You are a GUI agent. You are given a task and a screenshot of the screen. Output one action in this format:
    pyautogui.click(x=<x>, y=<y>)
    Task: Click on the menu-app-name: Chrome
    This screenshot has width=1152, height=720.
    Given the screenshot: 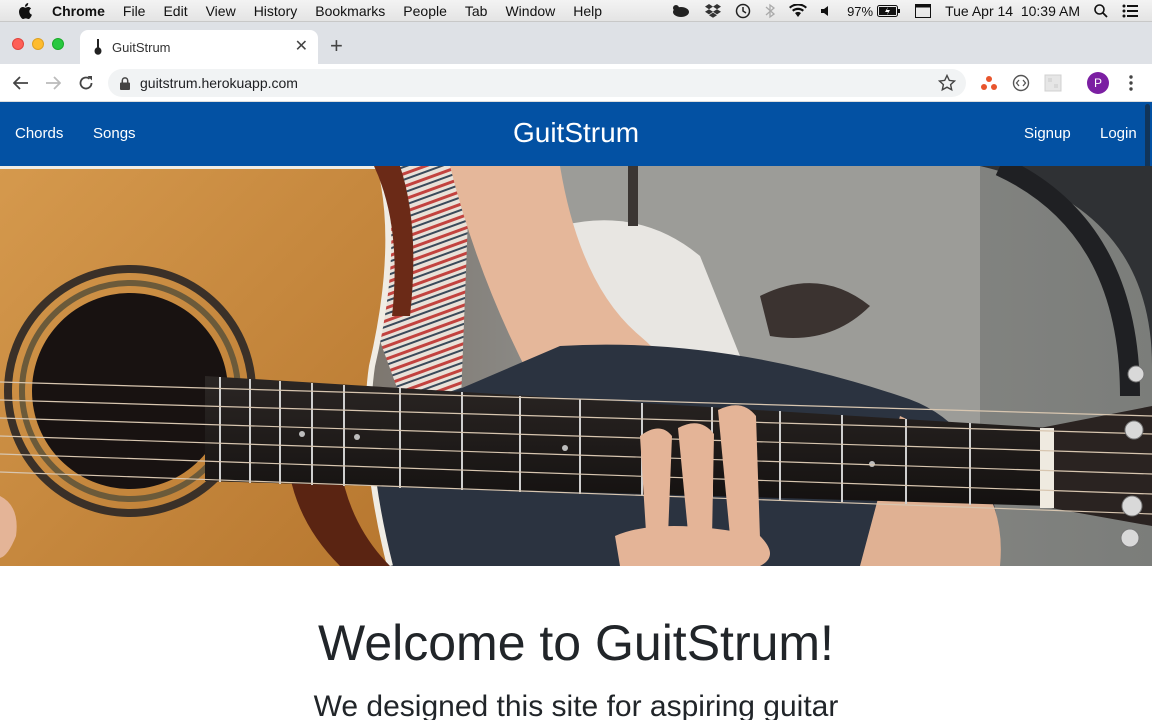 What is the action you would take?
    pyautogui.click(x=78, y=11)
    